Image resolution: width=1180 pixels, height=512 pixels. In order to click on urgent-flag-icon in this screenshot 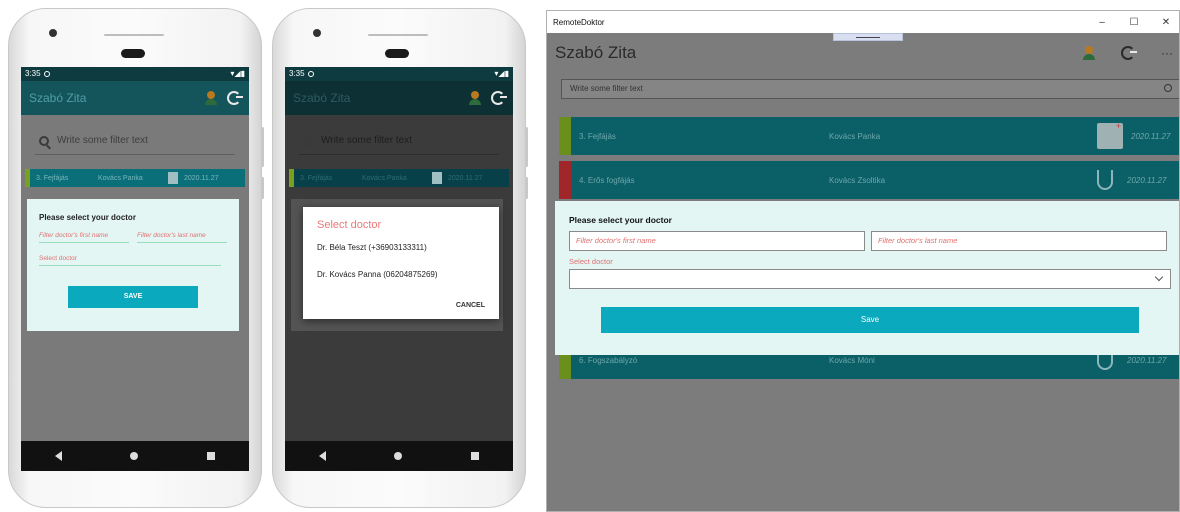, I will do `click(565, 180)`.